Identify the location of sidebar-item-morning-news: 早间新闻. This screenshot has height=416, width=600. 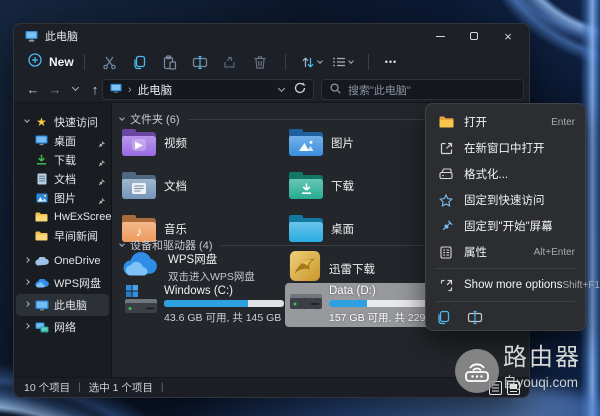
(62, 235).